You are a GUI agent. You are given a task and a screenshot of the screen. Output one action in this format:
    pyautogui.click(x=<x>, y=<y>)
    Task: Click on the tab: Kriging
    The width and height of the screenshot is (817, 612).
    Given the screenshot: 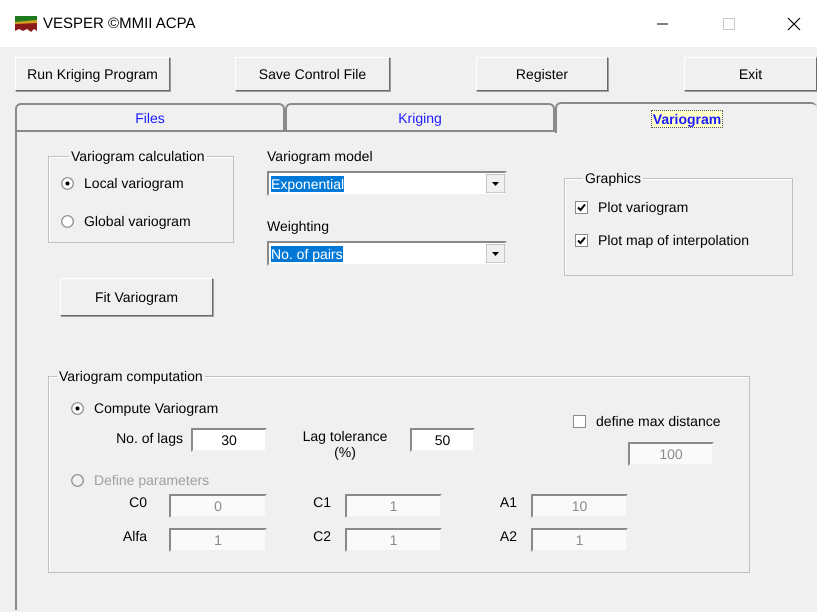 What is the action you would take?
    pyautogui.click(x=420, y=116)
    